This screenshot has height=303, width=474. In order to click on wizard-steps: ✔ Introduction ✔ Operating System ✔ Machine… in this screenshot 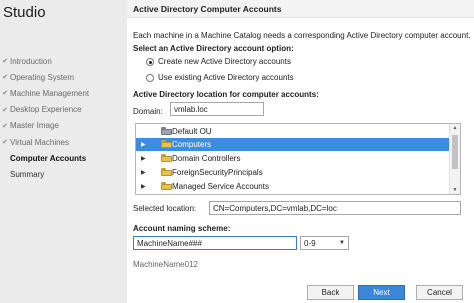, I will do `click(44, 118)`.